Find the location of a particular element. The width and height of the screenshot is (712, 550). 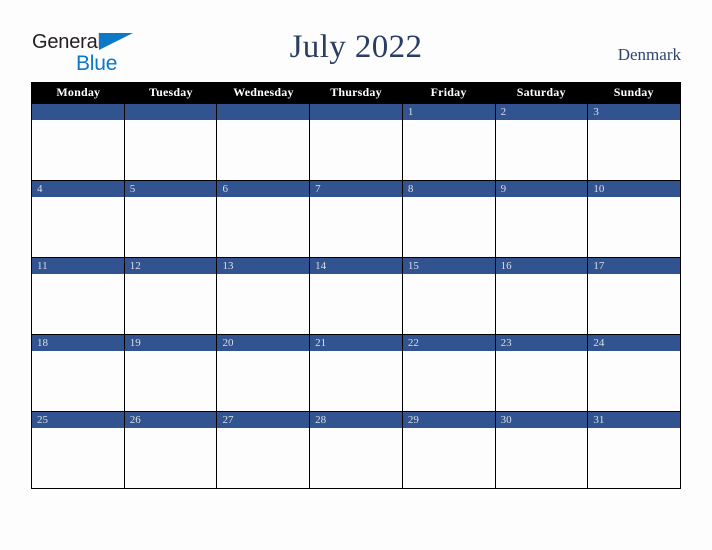

day-cell: 18 is located at coordinates (78, 373).